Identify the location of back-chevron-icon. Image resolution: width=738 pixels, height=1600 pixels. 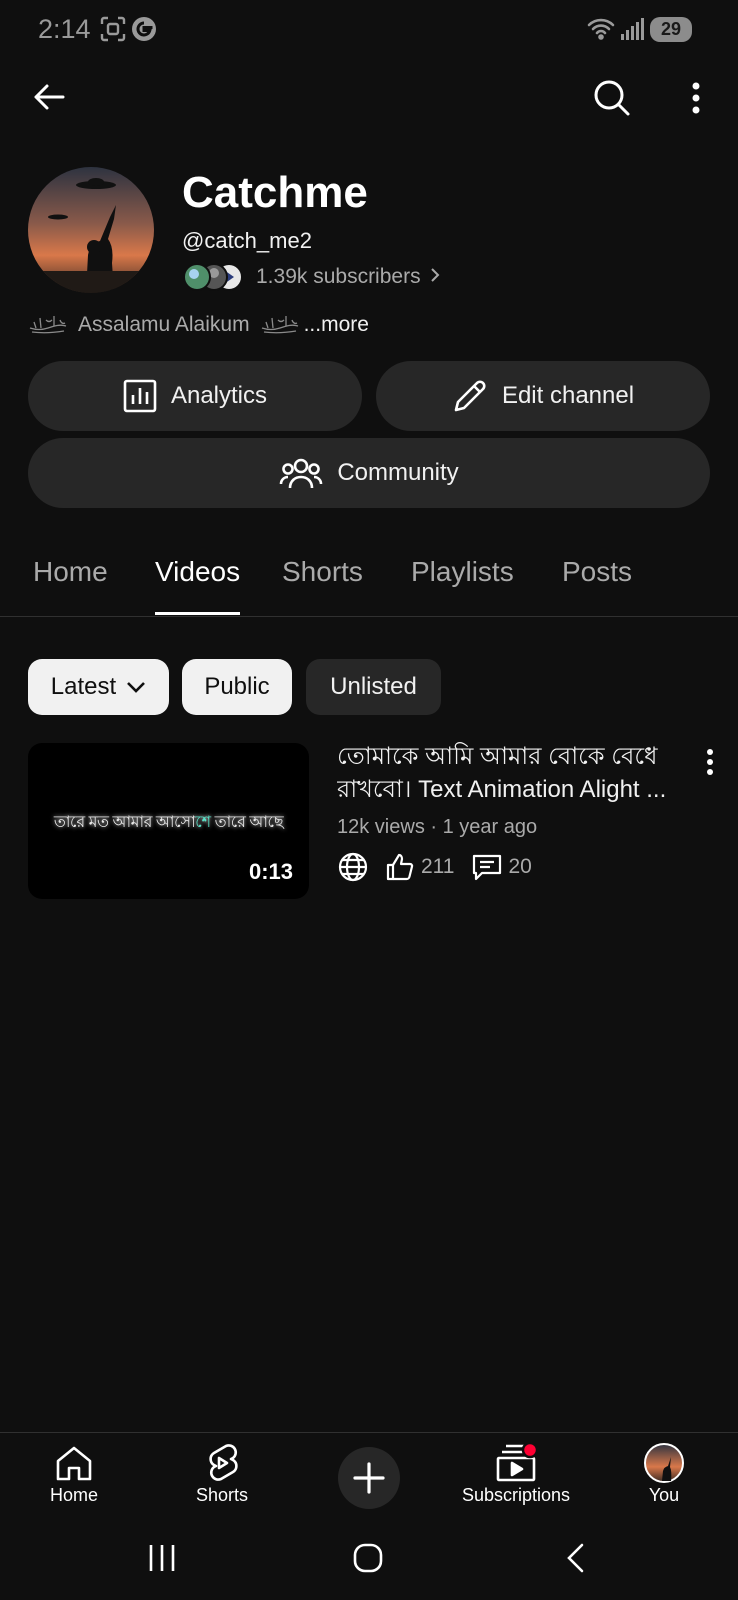
(575, 1558).